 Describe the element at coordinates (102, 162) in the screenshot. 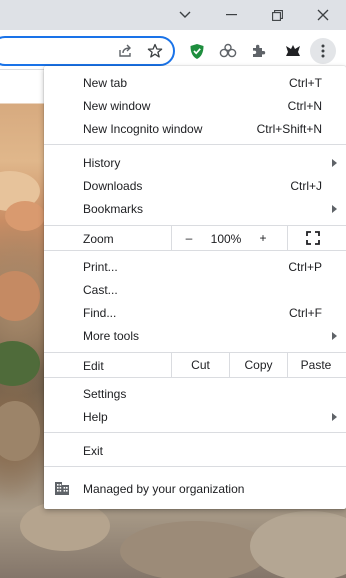

I see `menu-item-label: History` at that location.